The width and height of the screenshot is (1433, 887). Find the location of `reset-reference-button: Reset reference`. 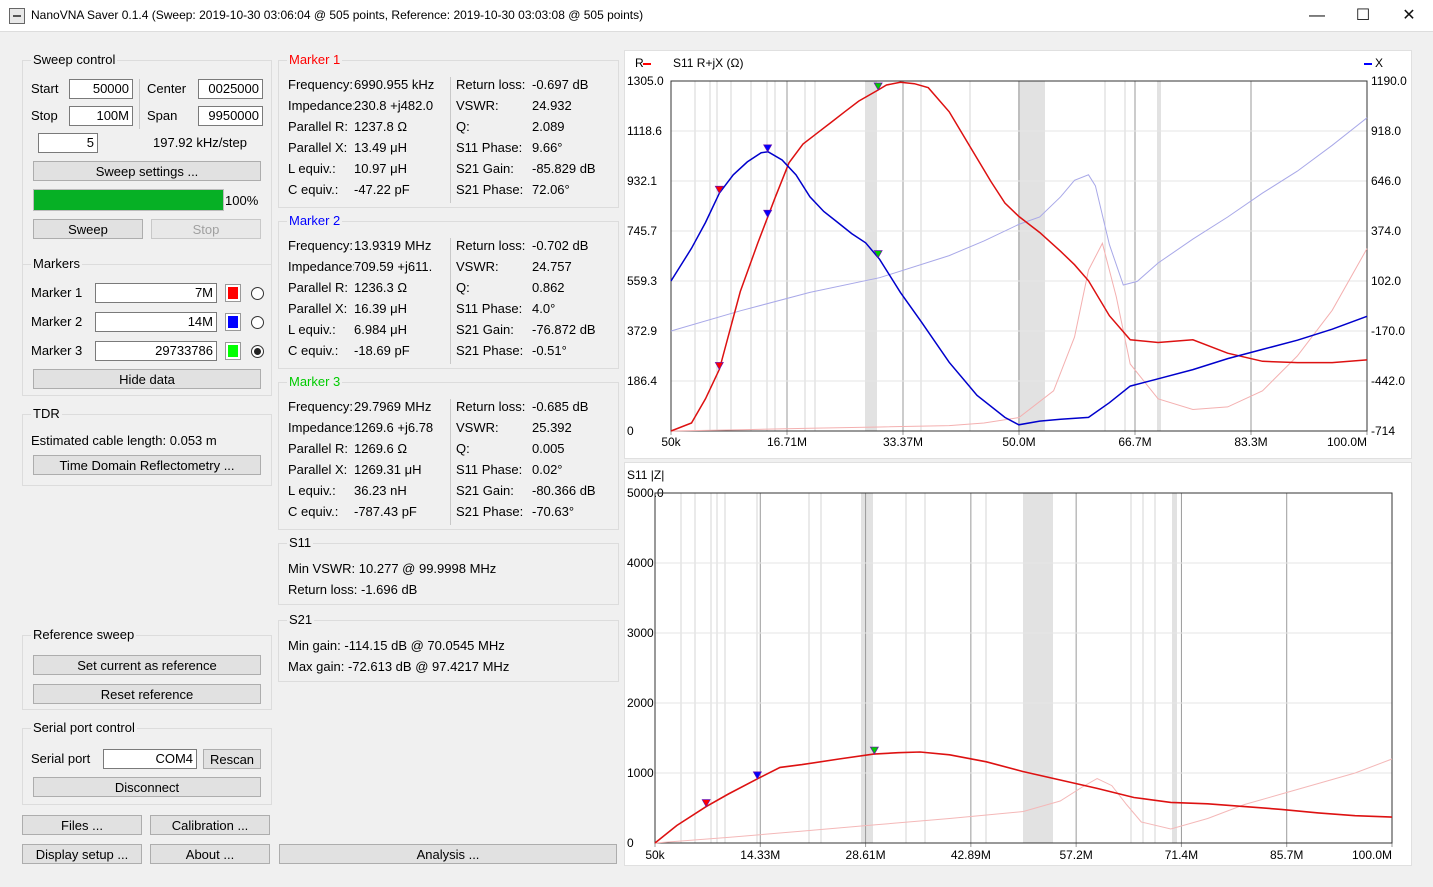

reset-reference-button: Reset reference is located at coordinates (147, 694).